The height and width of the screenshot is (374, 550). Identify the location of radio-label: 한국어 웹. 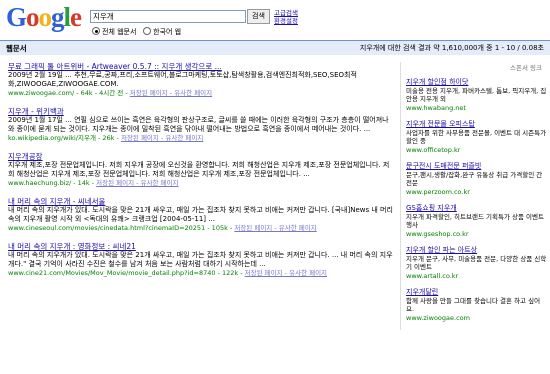
(167, 32).